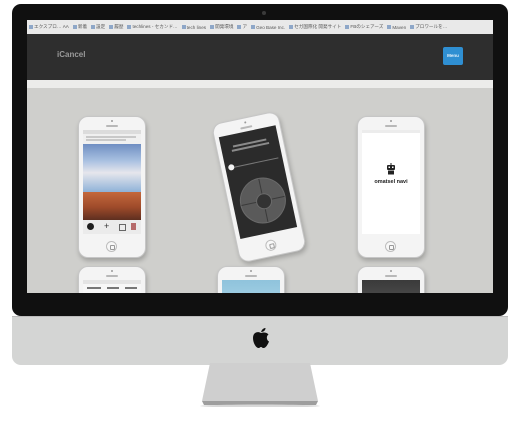 This screenshot has width=517, height=421. Describe the element at coordinates (90, 226) in the screenshot. I see `camera-icon` at that location.